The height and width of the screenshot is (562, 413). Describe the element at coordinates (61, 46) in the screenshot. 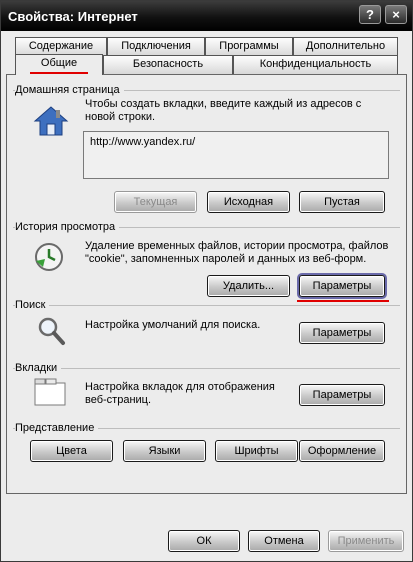

I see `tab-label: Содержание` at that location.